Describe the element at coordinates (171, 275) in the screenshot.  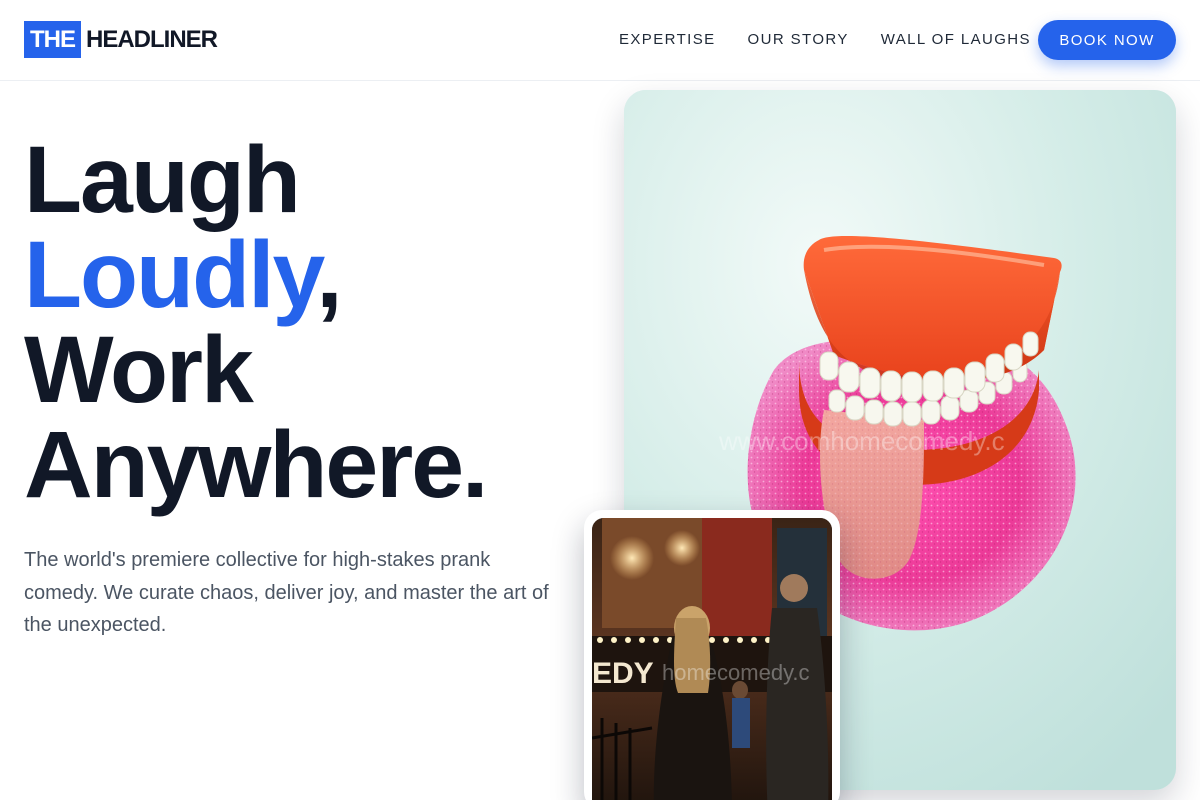
I see `hero-title-accent: Loudly` at that location.